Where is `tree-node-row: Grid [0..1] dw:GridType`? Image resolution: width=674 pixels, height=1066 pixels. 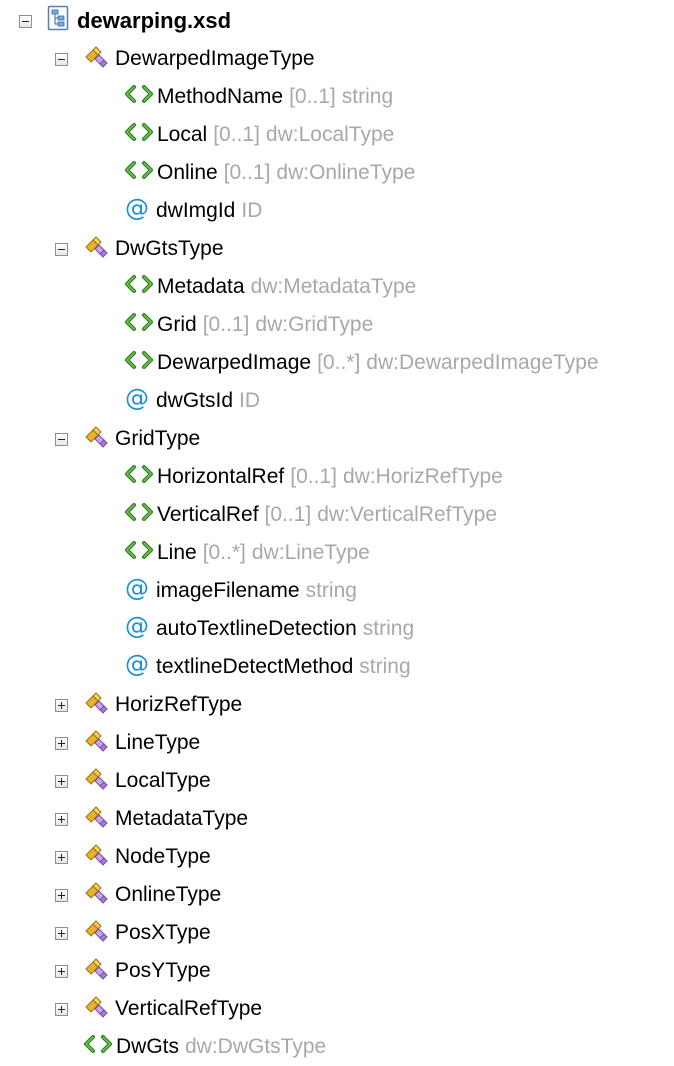
tree-node-row: Grid [0..1] dw:GridType is located at coordinates (186, 325).